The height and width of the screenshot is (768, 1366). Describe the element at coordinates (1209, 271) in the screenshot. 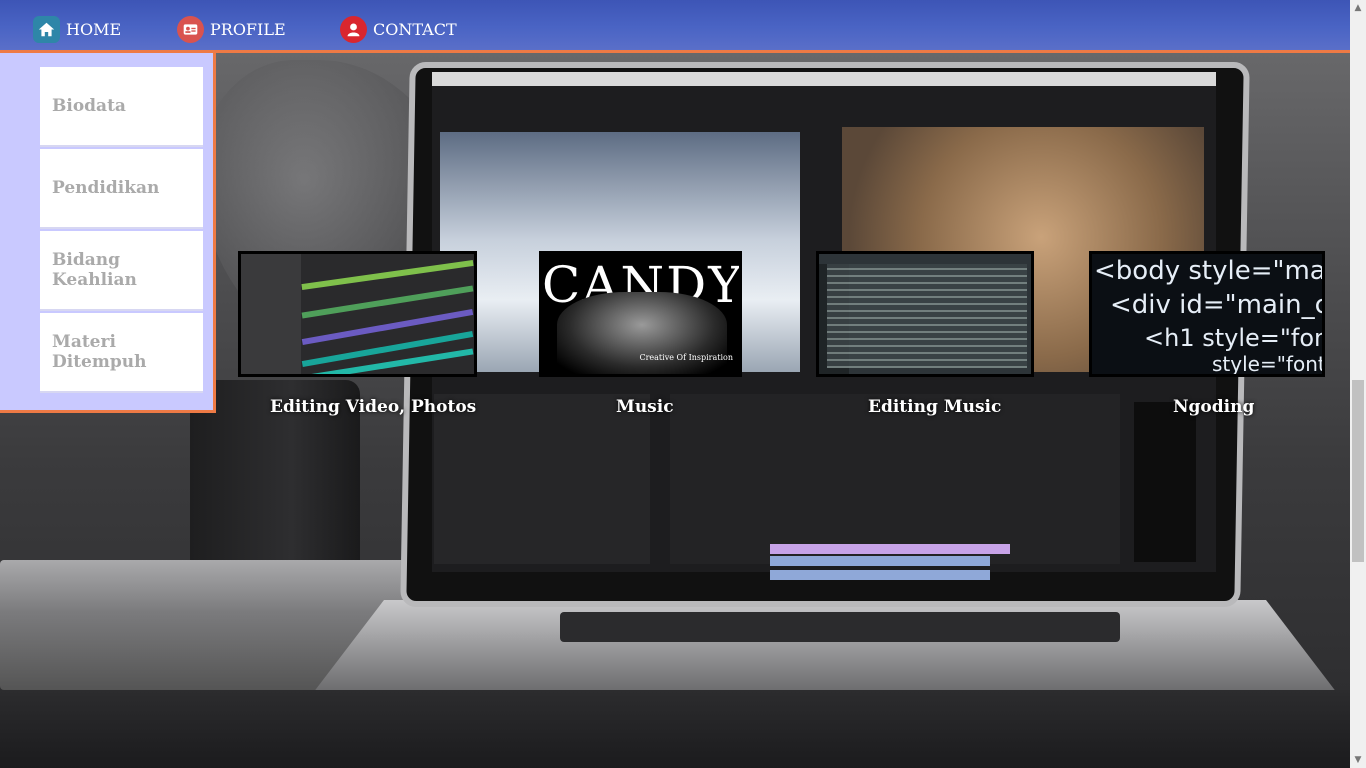

I see `code-line: <body style="margin: 0;` at that location.